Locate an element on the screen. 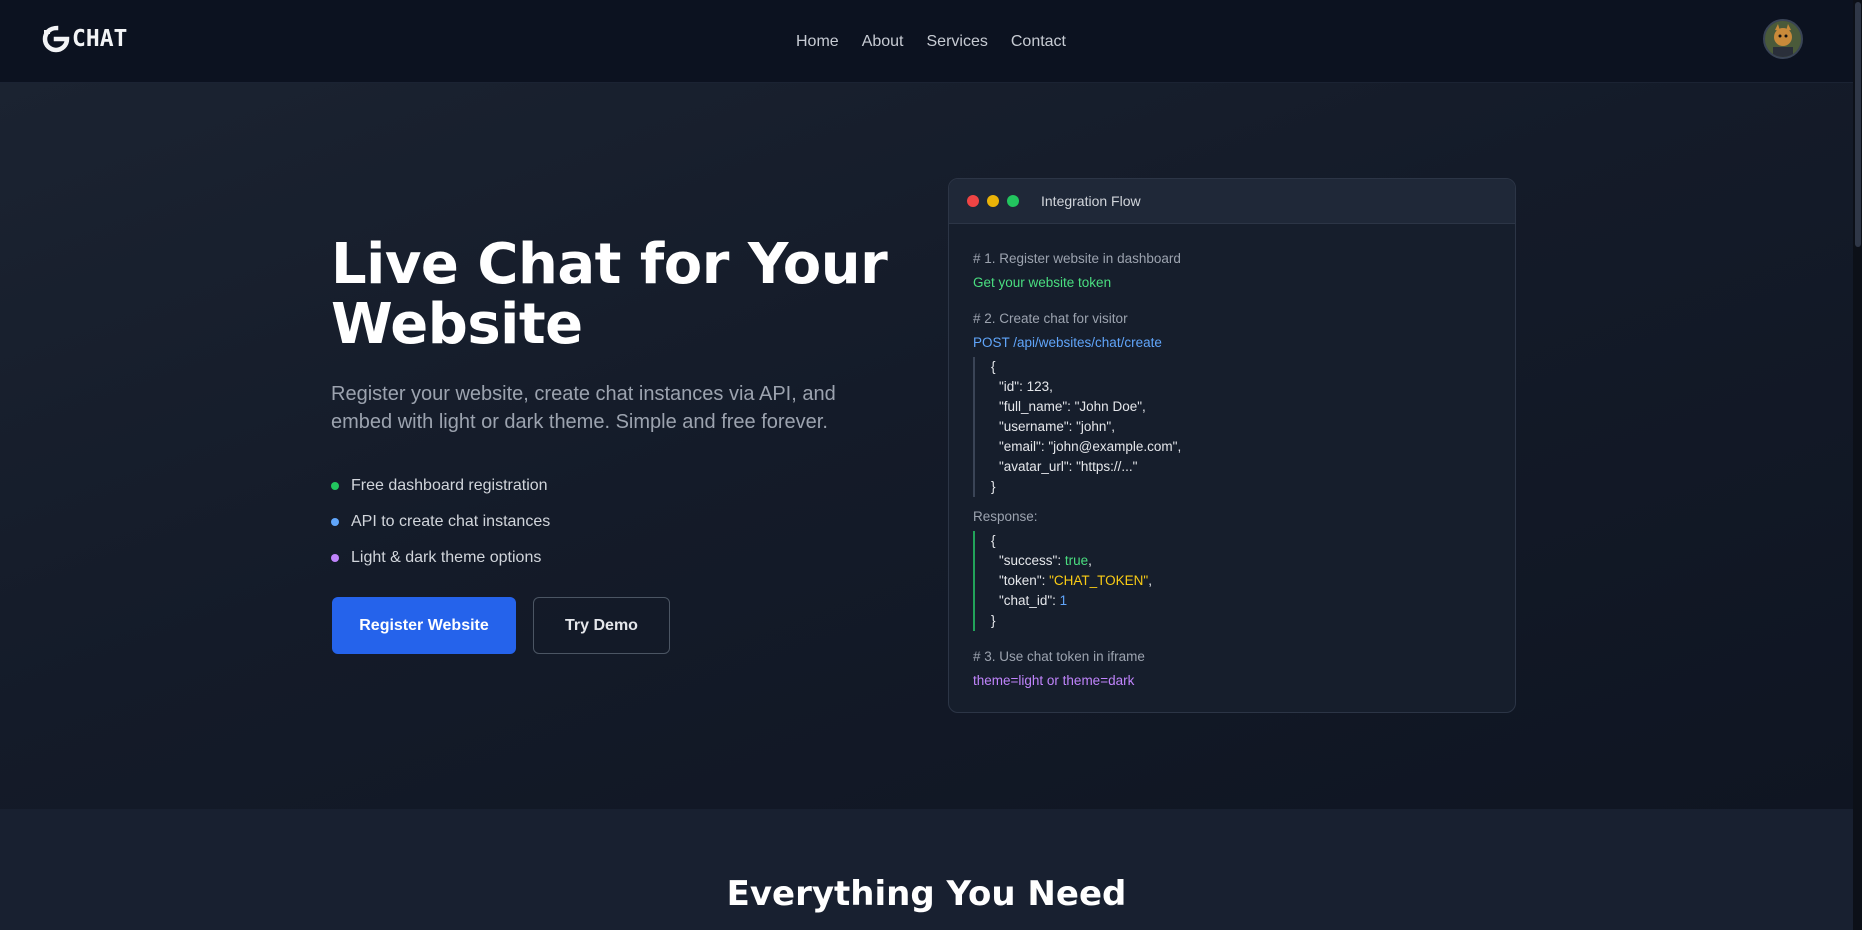 Image resolution: width=1862 pixels, height=930 pixels. step1-comment: # 1. Register website in dashboard is located at coordinates (1077, 258).